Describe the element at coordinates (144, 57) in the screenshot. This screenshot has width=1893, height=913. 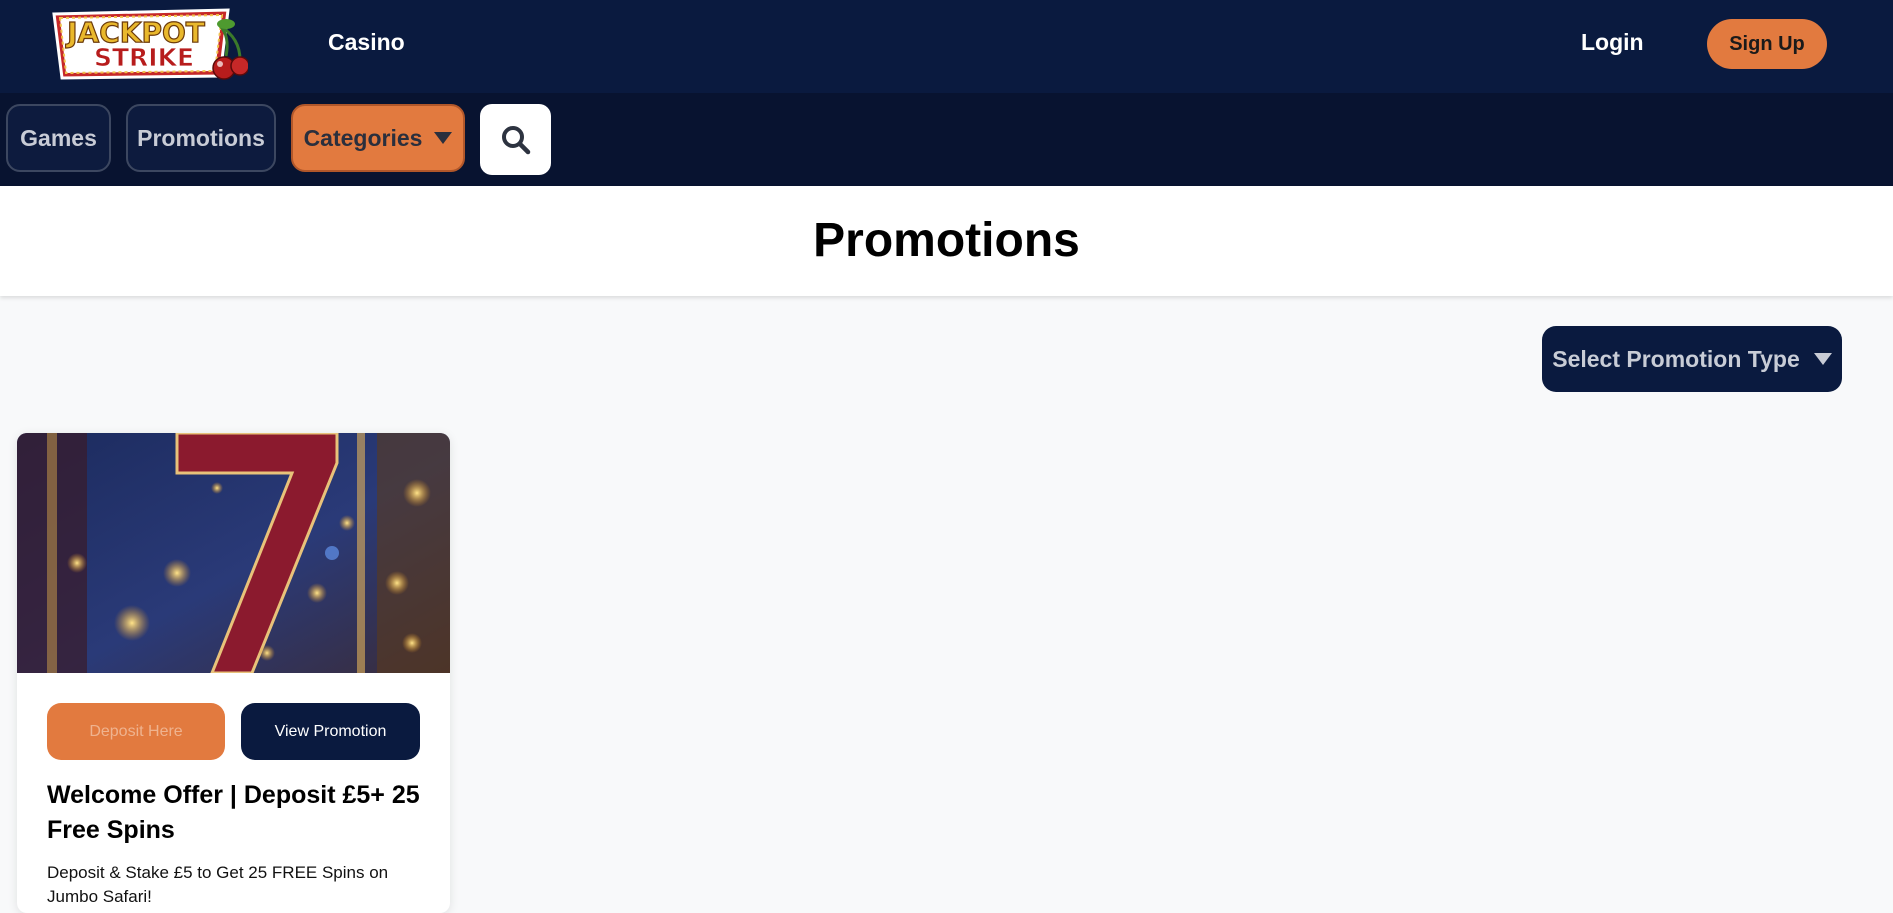
I see `logo-text-strike: STRIKE` at that location.